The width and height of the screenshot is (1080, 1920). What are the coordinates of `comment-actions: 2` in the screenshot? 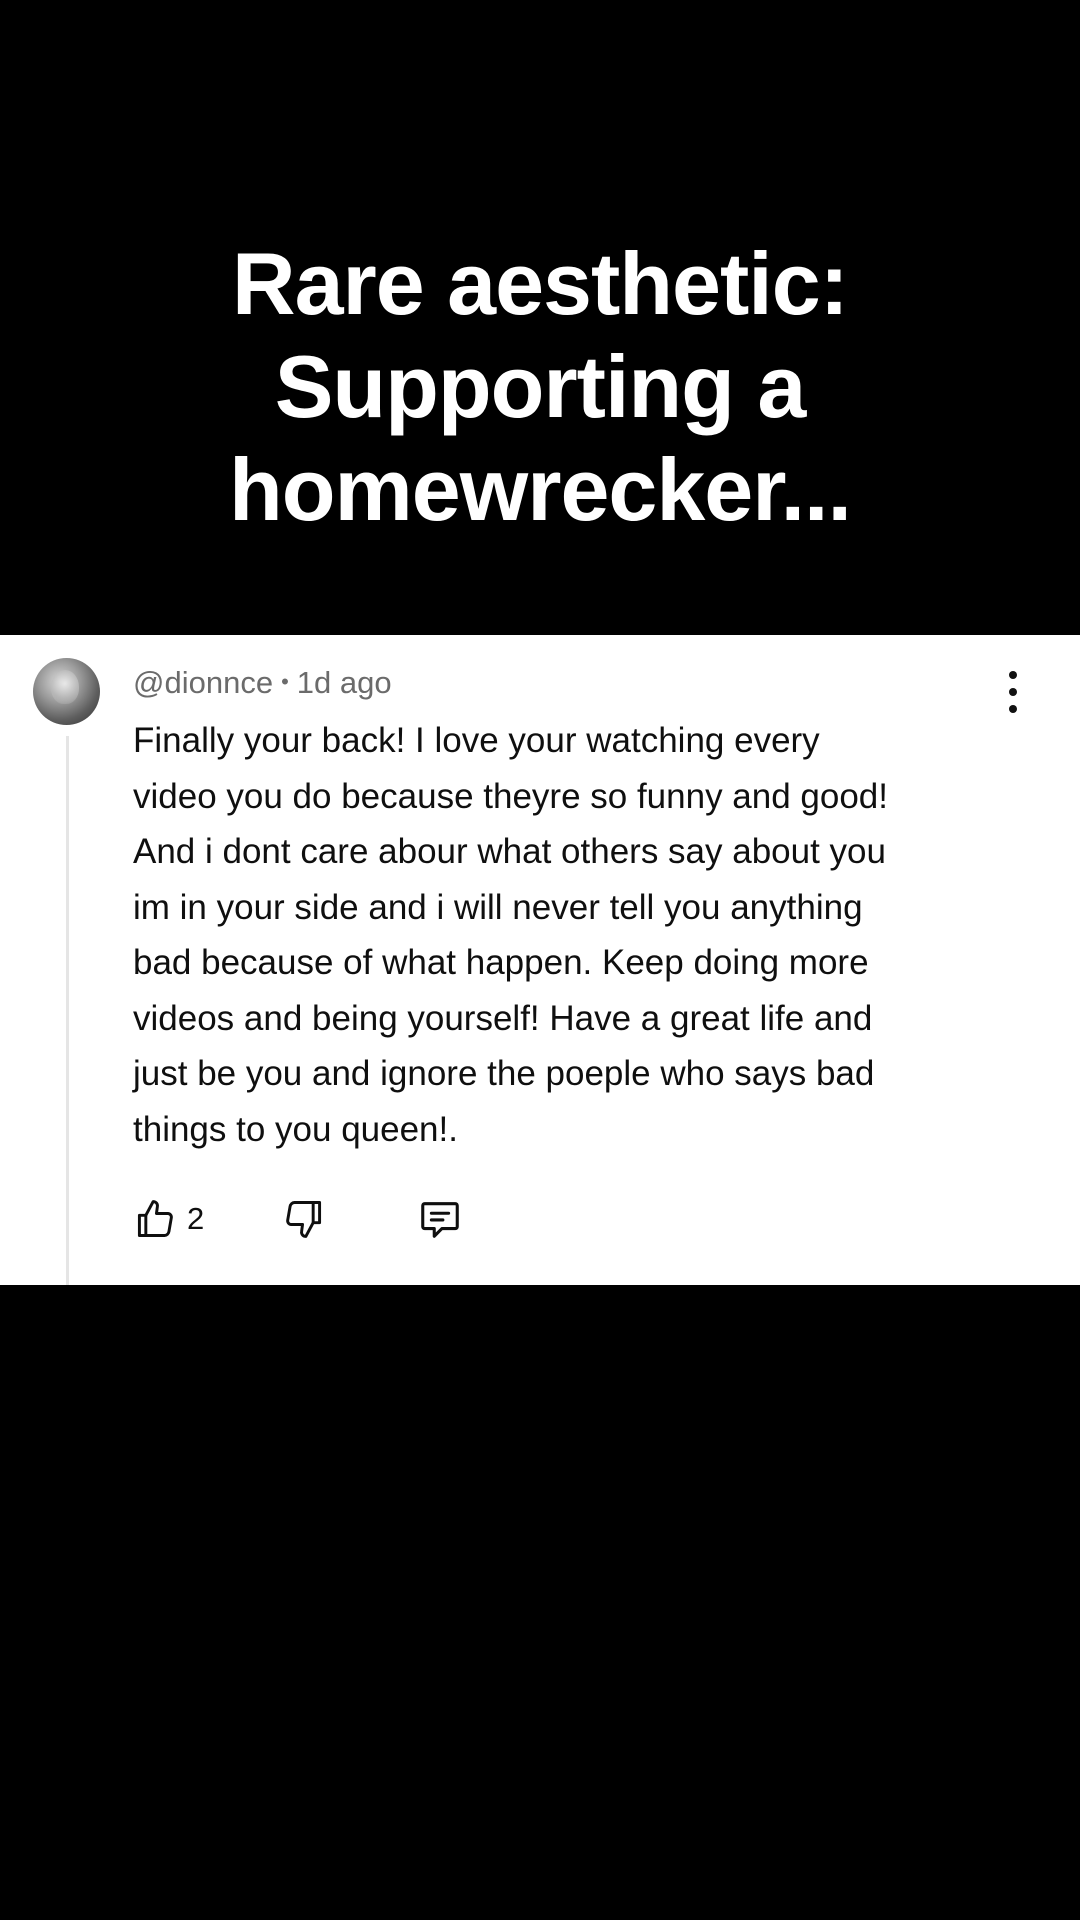 It's located at (298, 1219).